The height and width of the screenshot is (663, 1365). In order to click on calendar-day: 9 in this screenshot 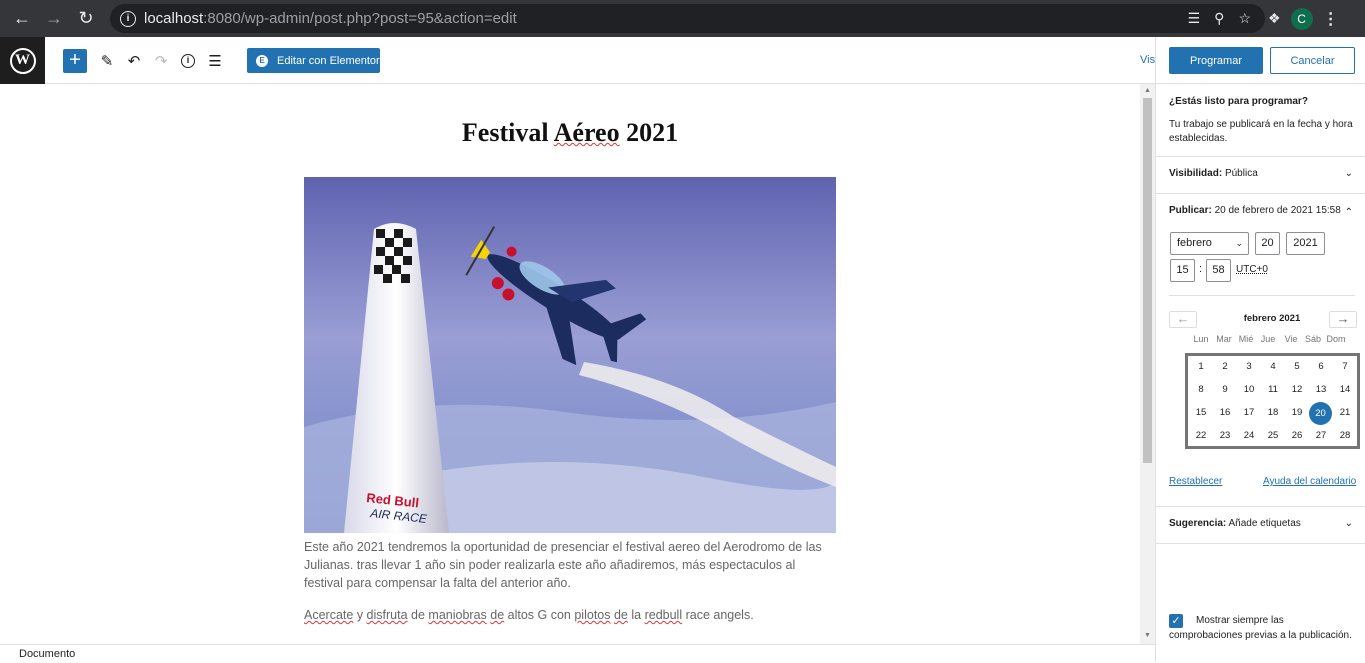, I will do `click(1225, 389)`.